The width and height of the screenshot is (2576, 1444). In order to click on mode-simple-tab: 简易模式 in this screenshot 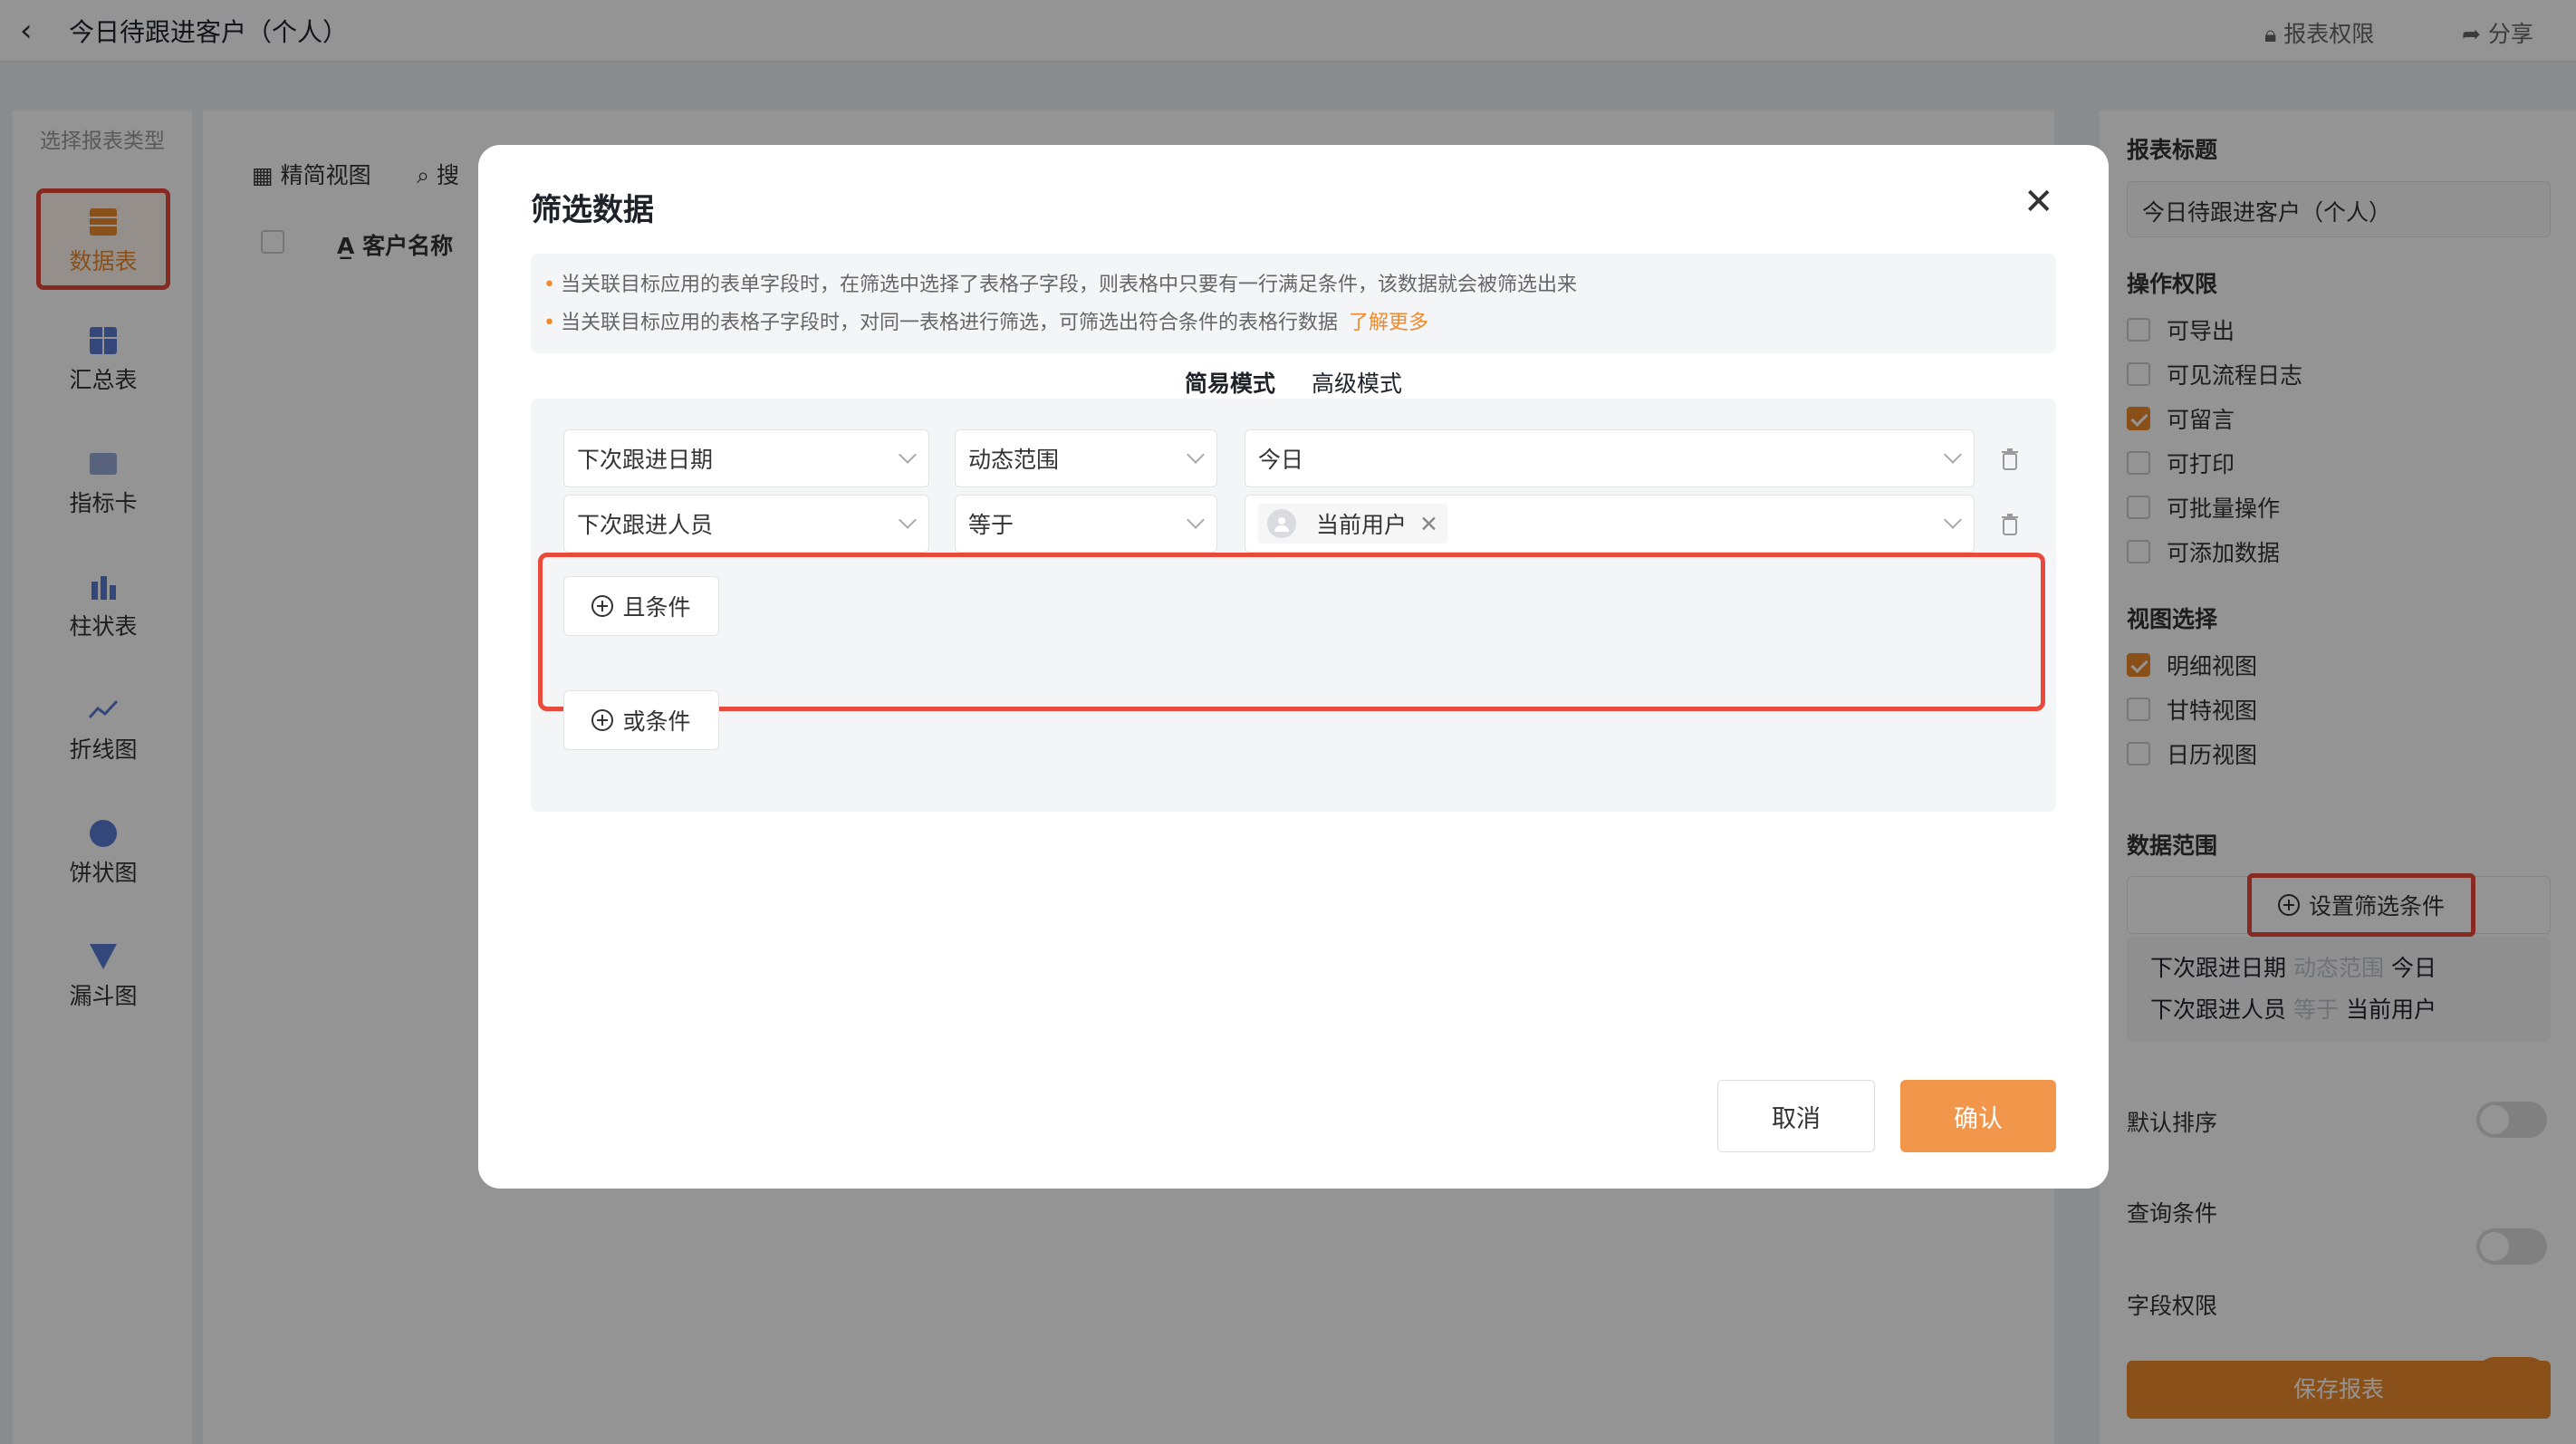, I will do `click(1230, 382)`.